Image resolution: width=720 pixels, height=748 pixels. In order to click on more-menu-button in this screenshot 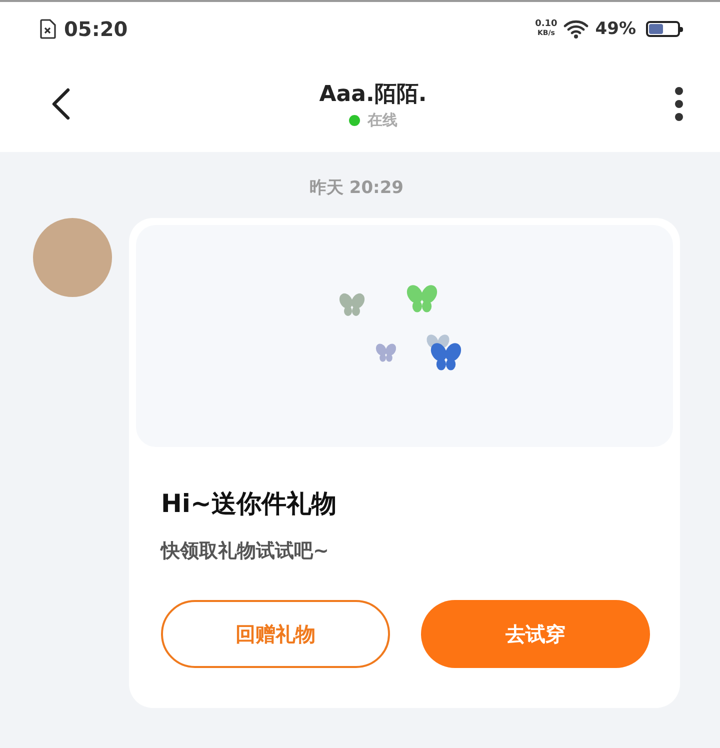, I will do `click(679, 104)`.